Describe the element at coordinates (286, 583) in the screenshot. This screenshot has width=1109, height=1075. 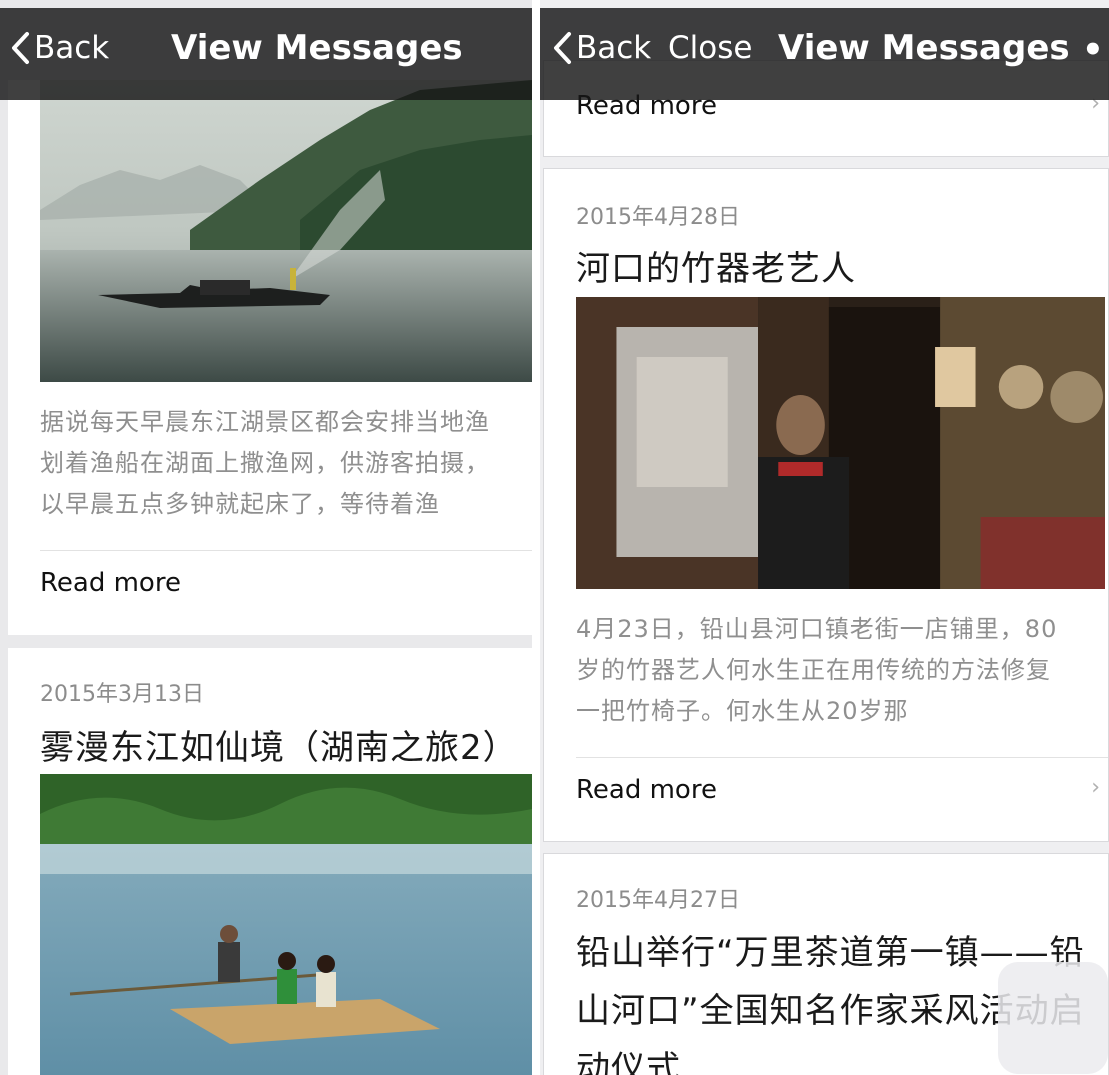
I see `read-more-link: Read more` at that location.